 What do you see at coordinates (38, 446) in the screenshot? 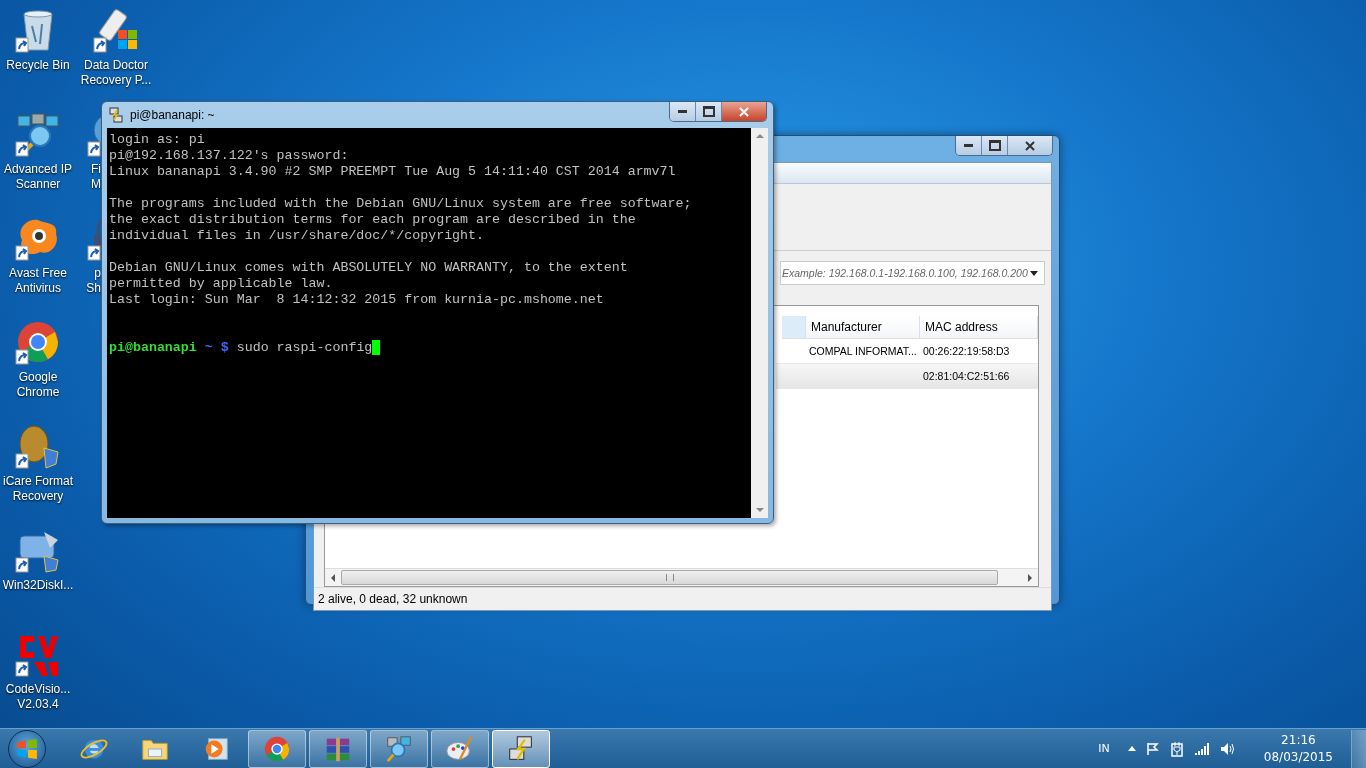
I see `barrel-shield-icon` at bounding box center [38, 446].